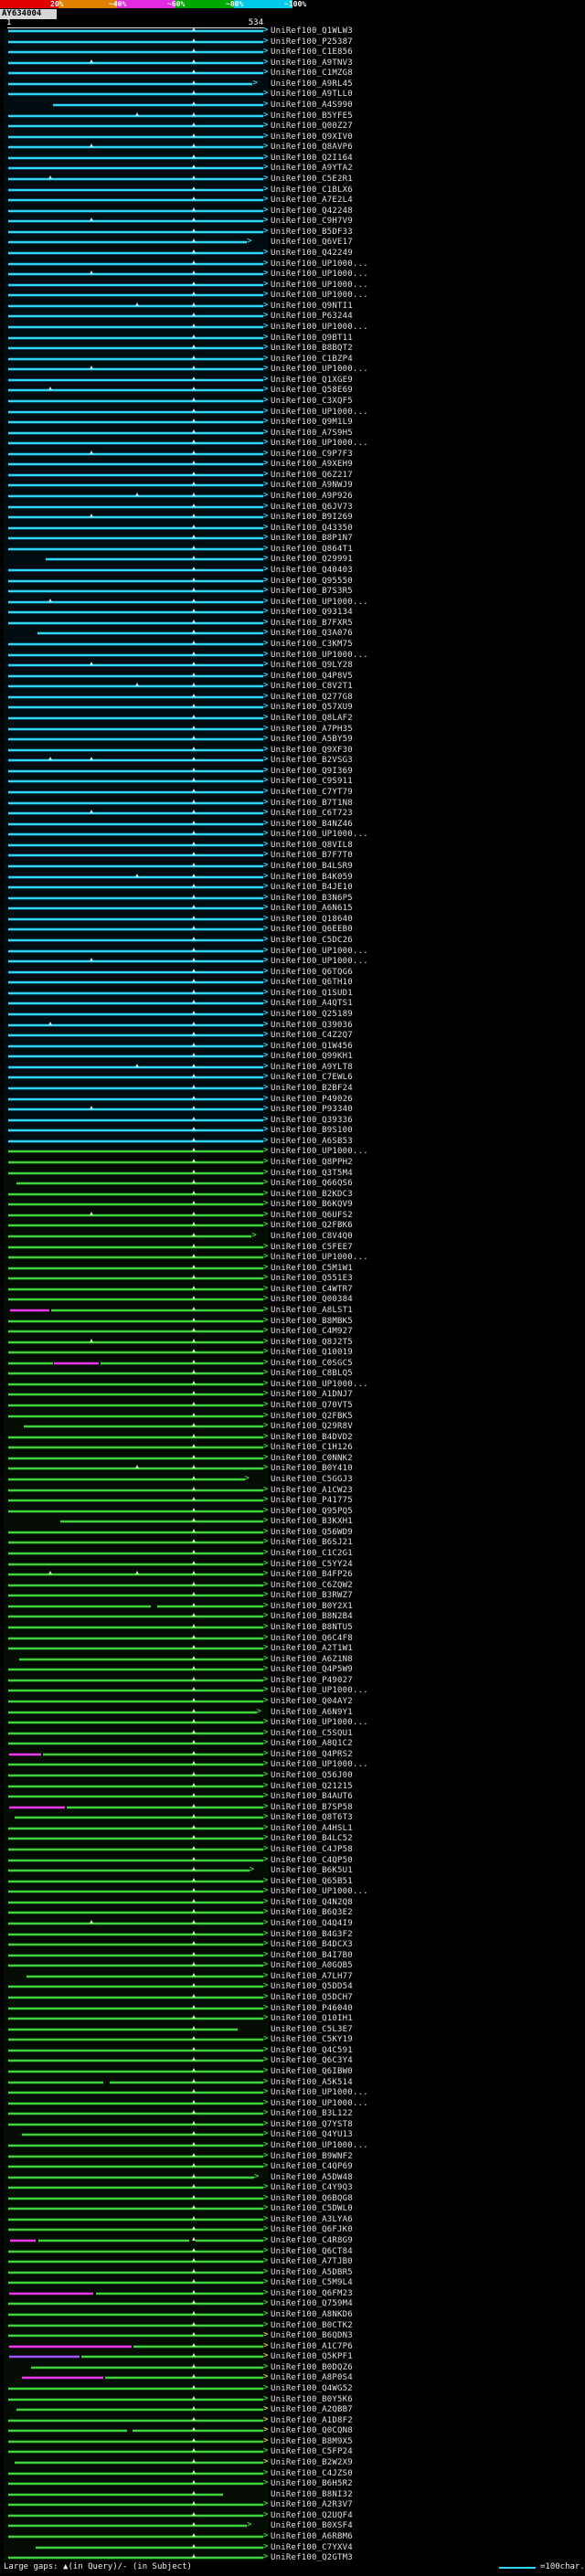  I want to click on hit-label: UniRef100_Q1WLW3, so click(312, 31).